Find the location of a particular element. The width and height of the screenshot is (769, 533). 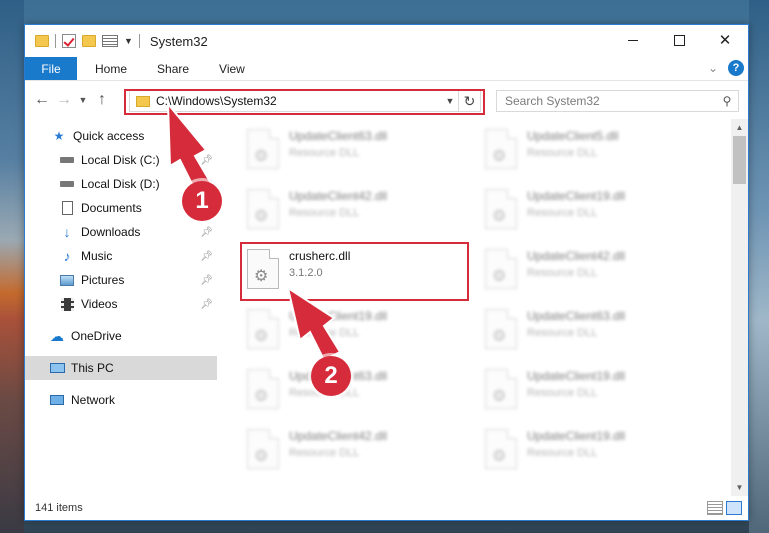

sidebar-item-label: Local Disk (D:) is located at coordinates (120, 184).